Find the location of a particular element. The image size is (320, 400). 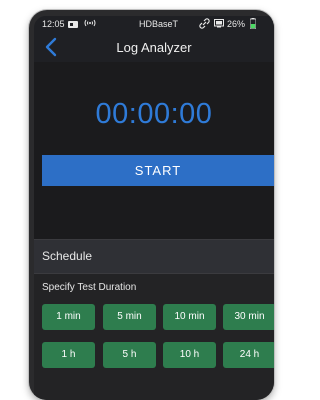

duration-10min-button: 10 min is located at coordinates (189, 317).